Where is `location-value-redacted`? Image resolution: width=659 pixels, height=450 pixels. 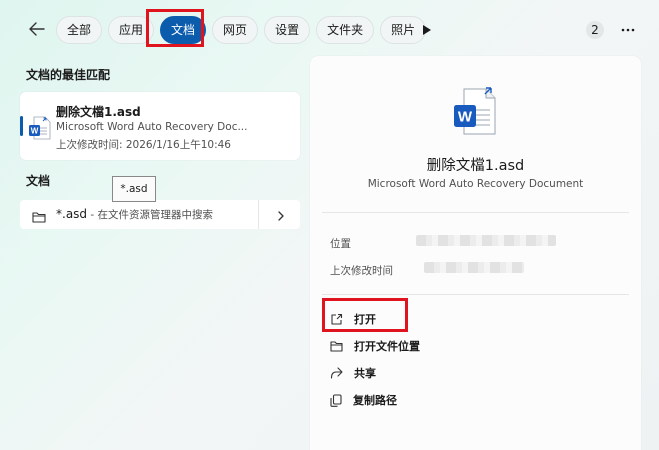
location-value-redacted is located at coordinates (486, 240).